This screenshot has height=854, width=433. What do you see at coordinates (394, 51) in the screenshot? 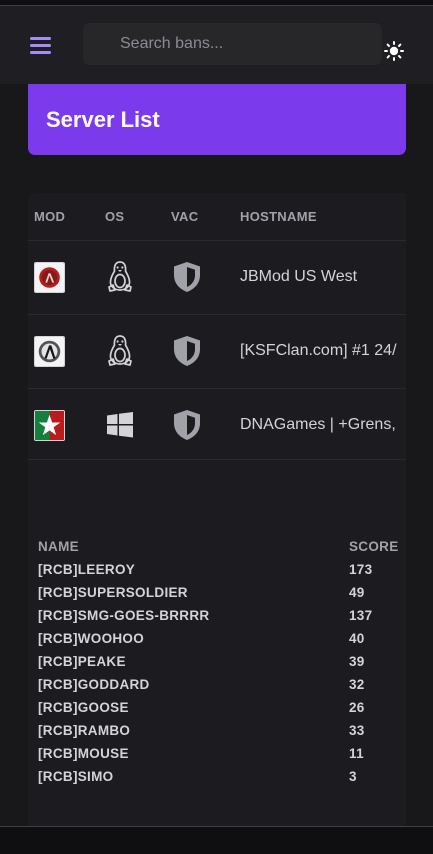
I see `sun-icon` at bounding box center [394, 51].